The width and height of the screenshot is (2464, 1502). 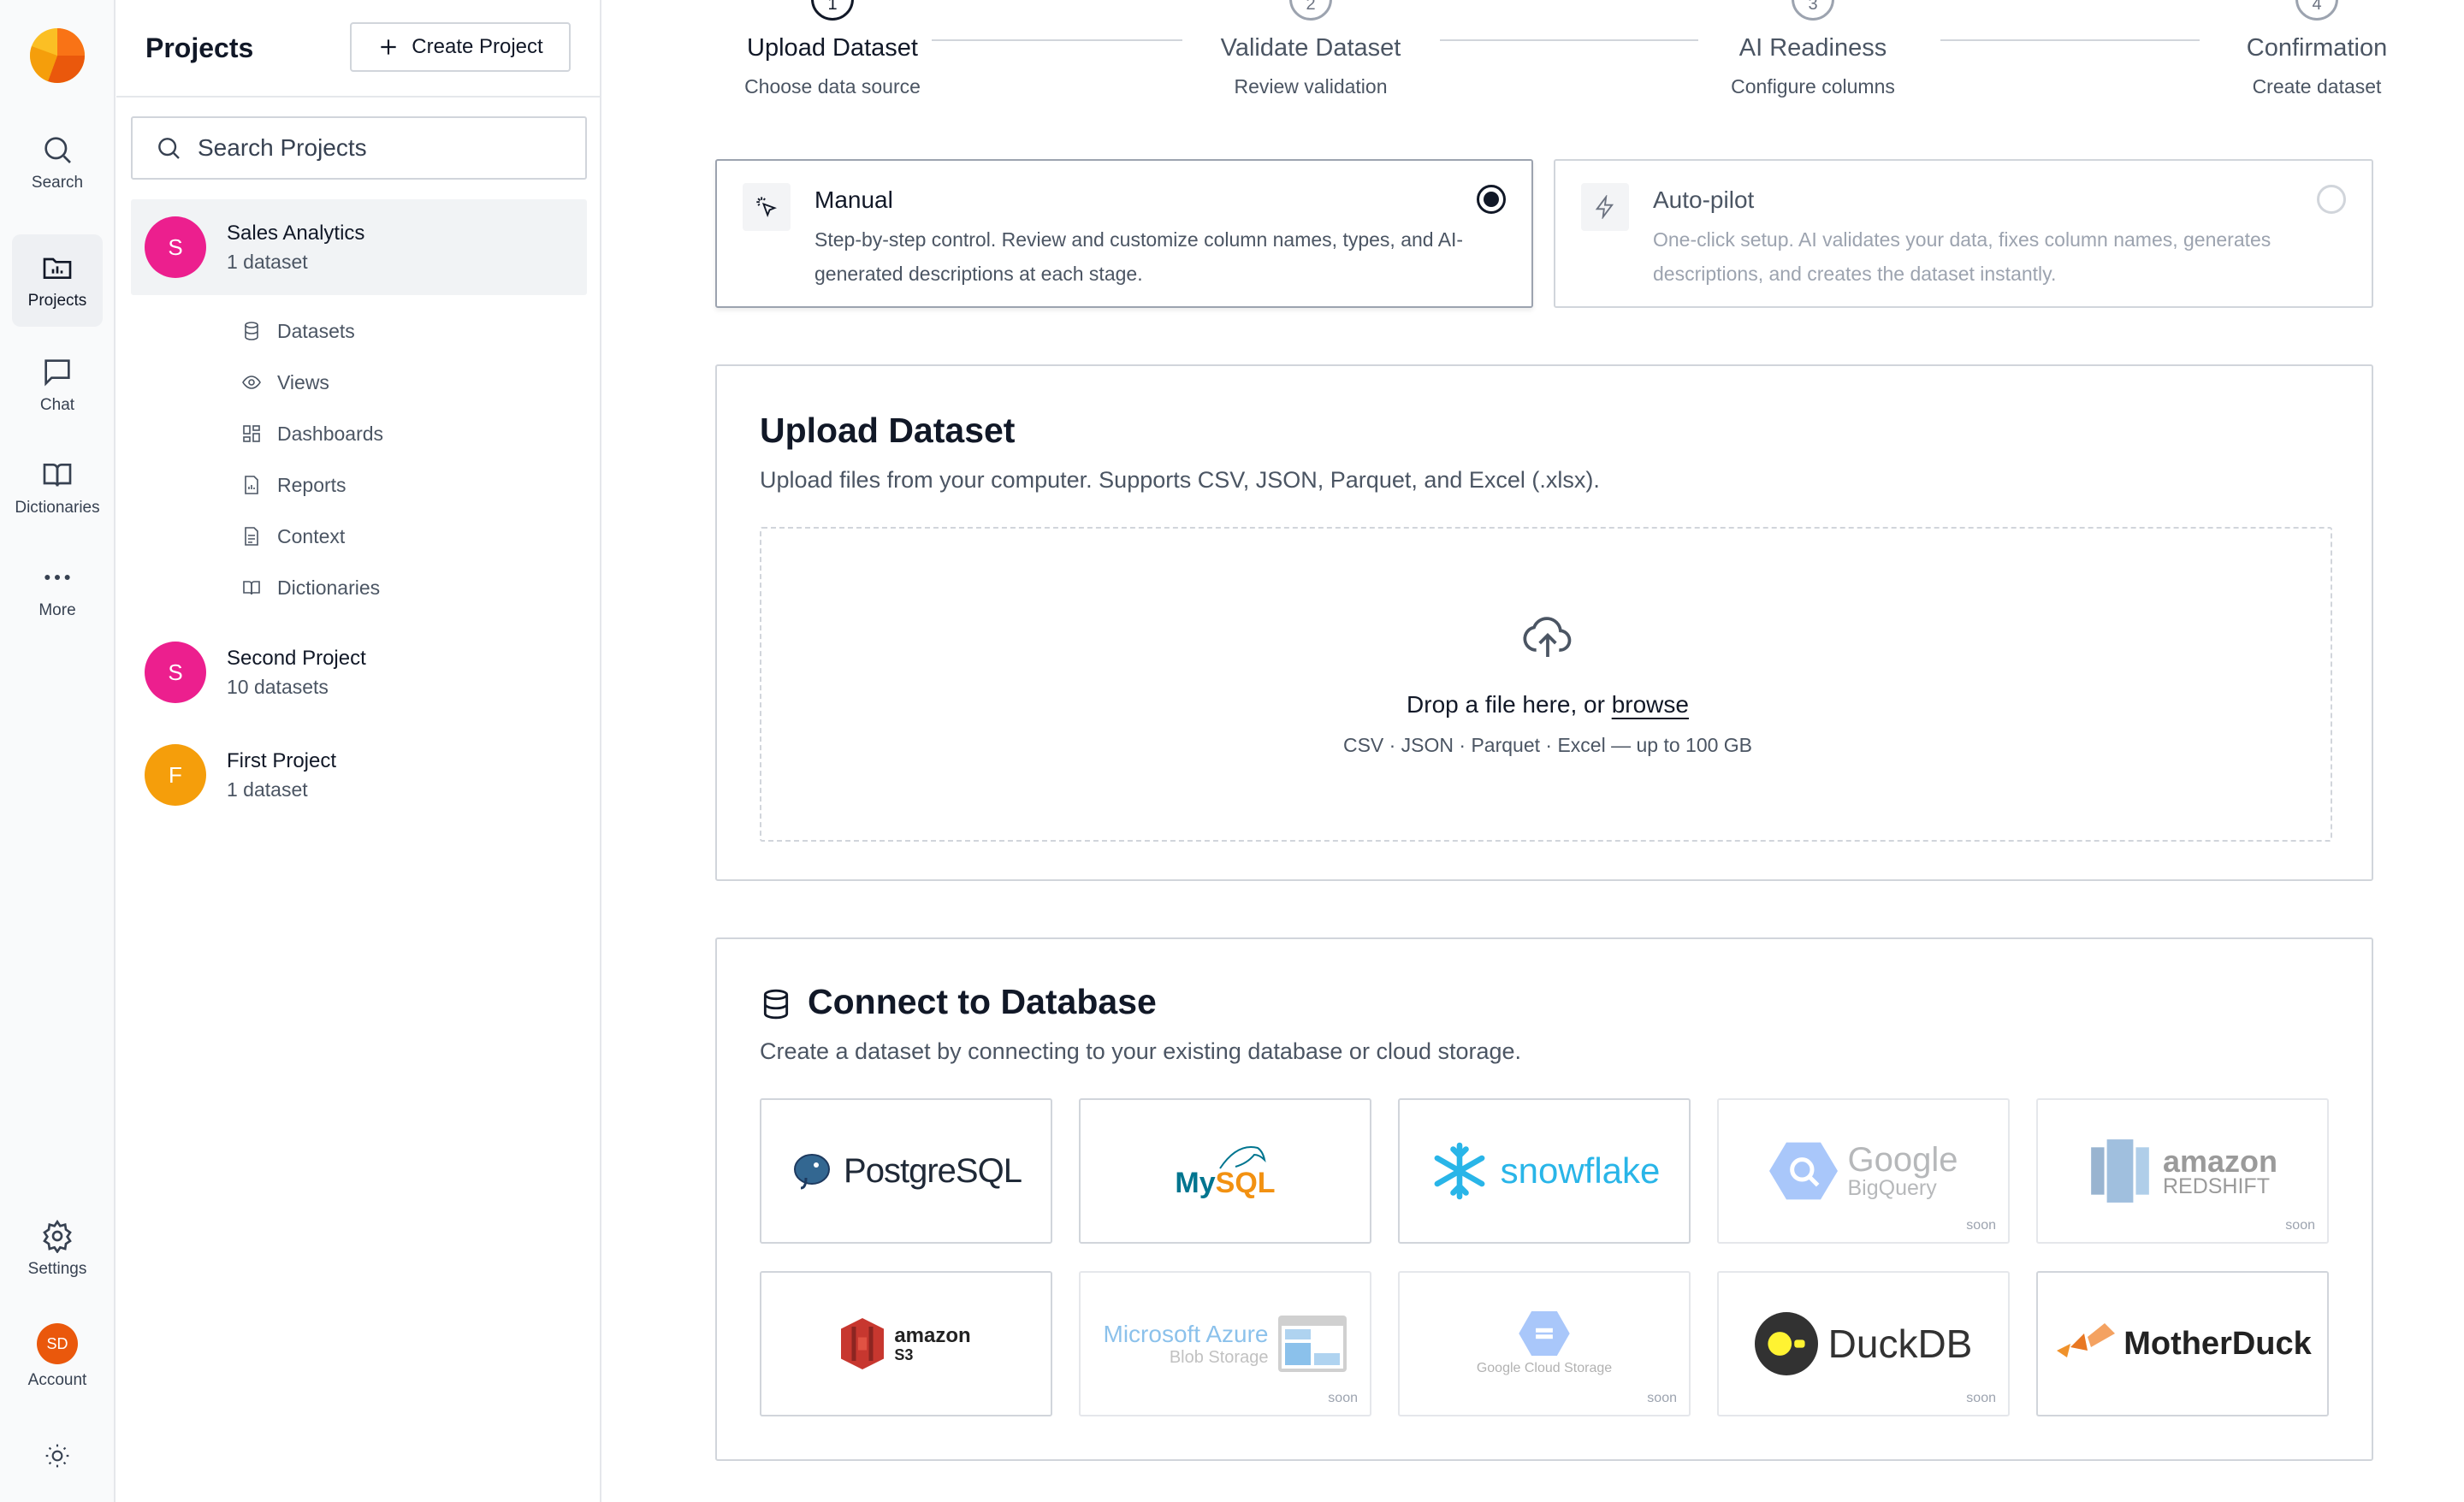 I want to click on sun-icon, so click(x=57, y=1456).